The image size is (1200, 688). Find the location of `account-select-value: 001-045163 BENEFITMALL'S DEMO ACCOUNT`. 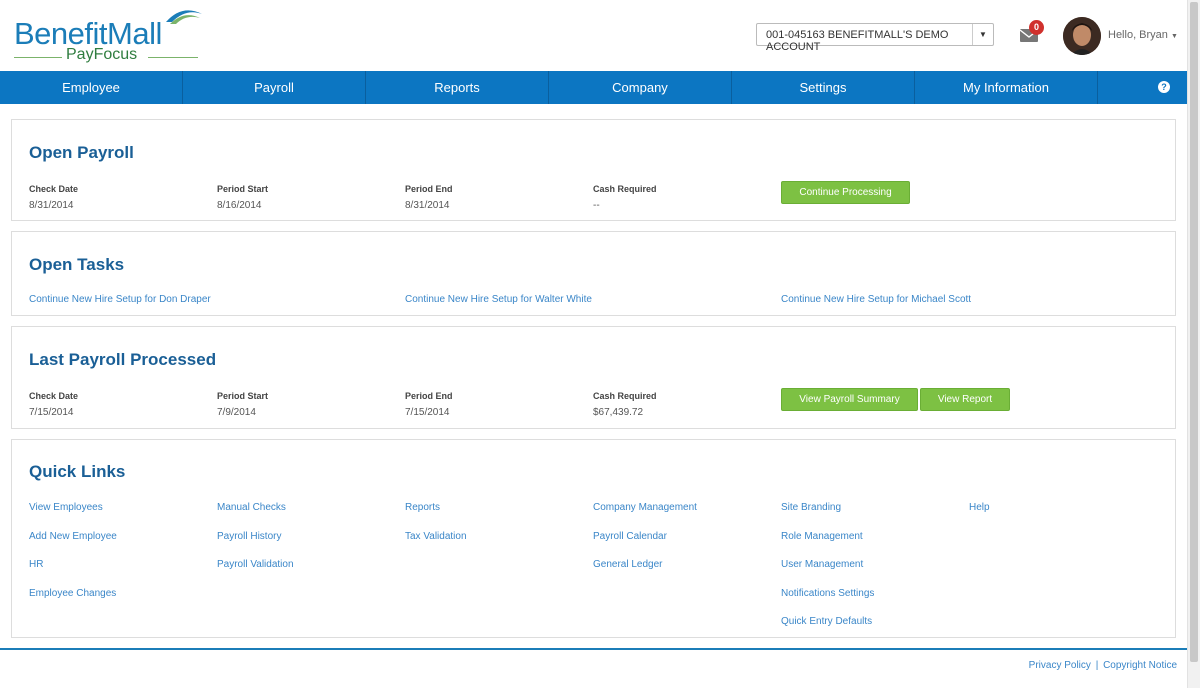

account-select-value: 001-045163 BENEFITMALL'S DEMO ACCOUNT is located at coordinates (857, 41).